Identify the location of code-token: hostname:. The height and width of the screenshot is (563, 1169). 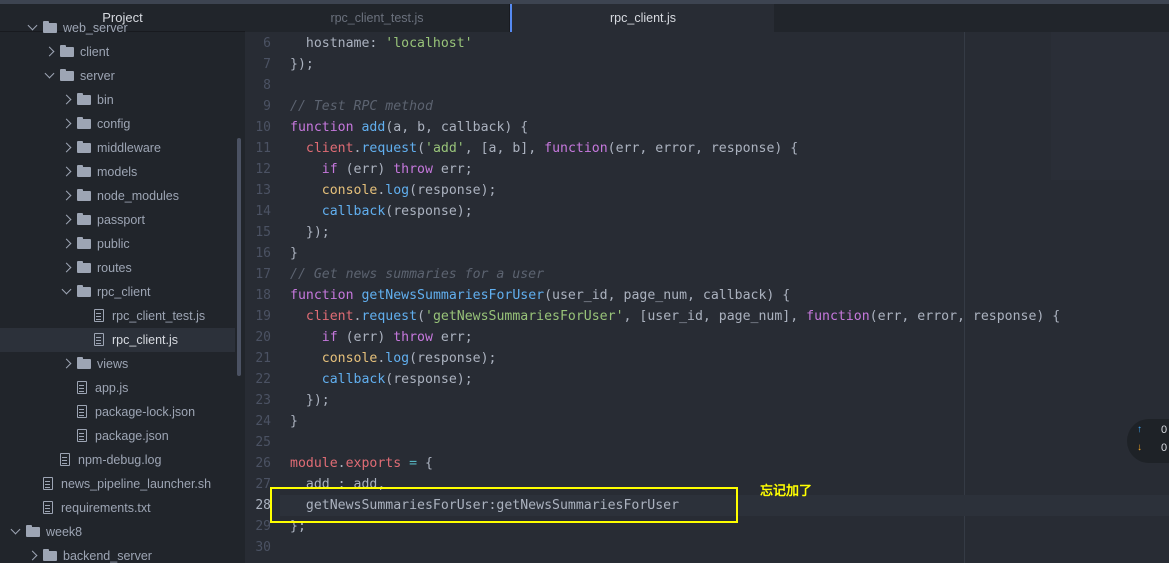
(338, 43).